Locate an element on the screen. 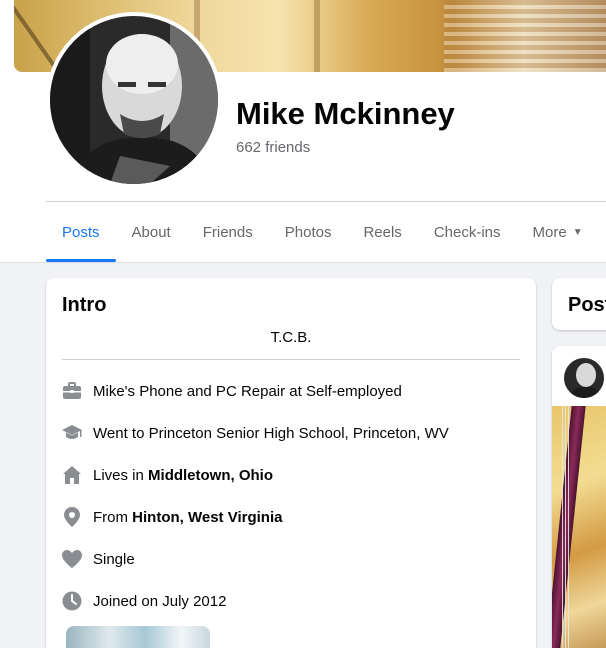 The height and width of the screenshot is (648, 606). intro-from-place: Hinton, West Virginia is located at coordinates (207, 517).